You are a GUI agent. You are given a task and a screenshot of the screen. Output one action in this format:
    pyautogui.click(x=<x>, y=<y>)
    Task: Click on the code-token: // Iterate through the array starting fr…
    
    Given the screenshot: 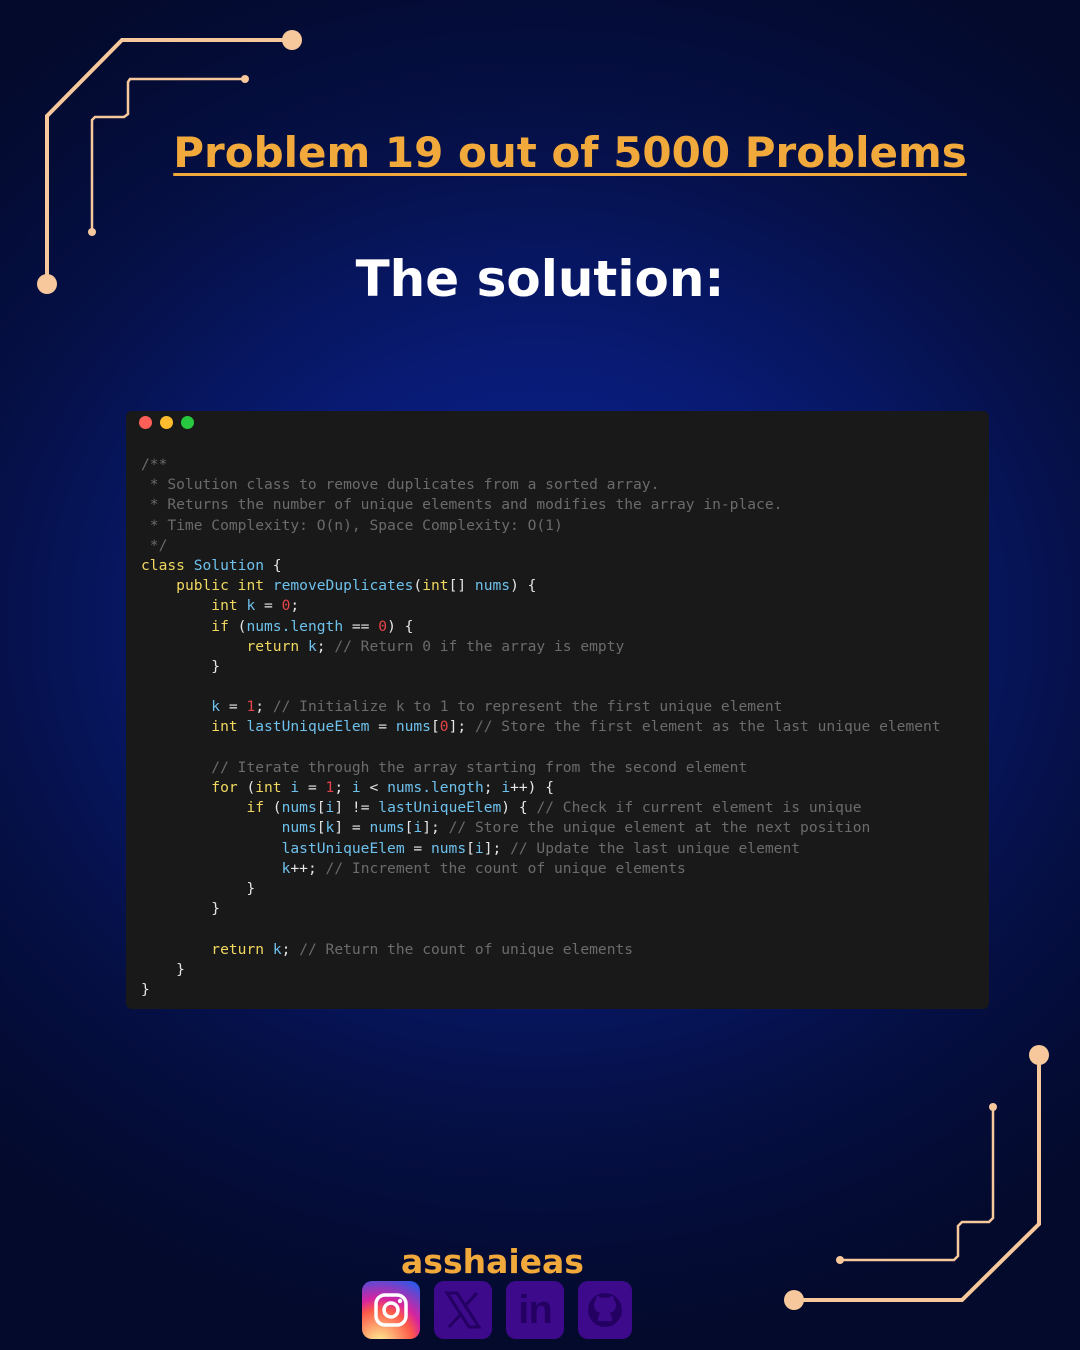 What is the action you would take?
    pyautogui.click(x=479, y=767)
    